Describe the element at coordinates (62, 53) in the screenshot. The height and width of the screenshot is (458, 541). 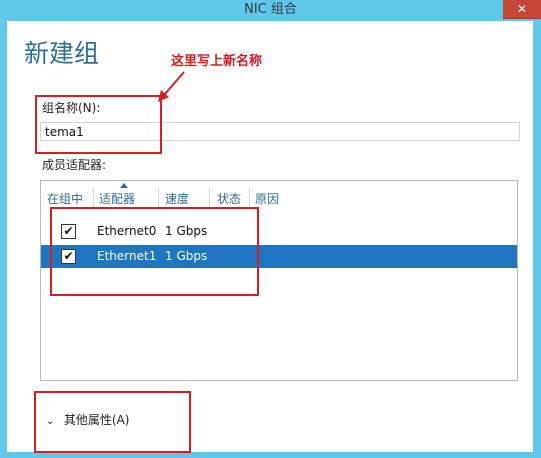
I see `page-title: 新建组` at that location.